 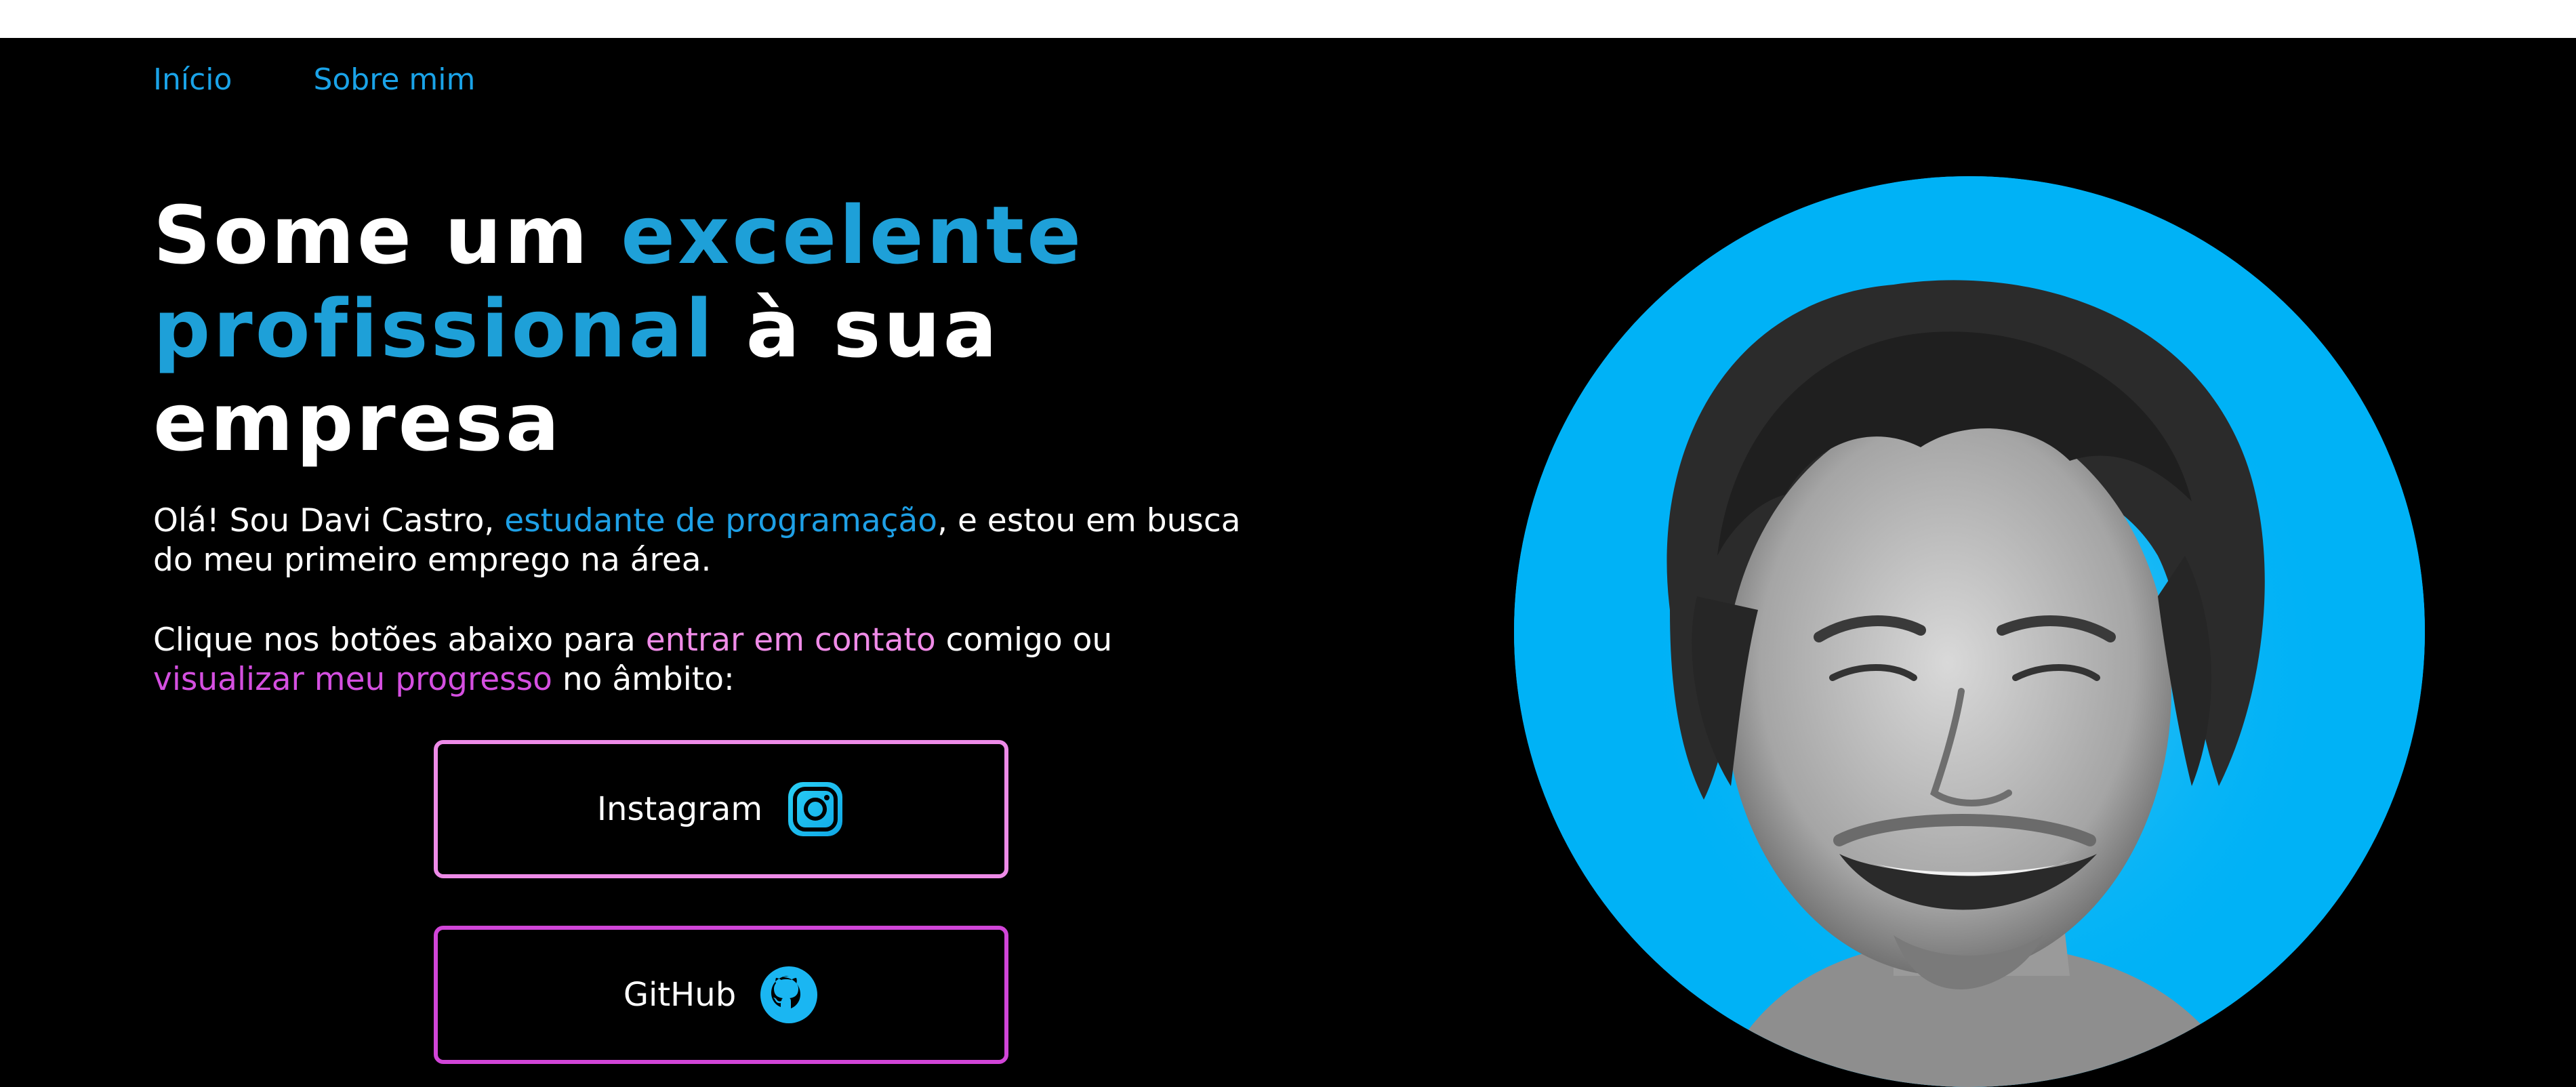 What do you see at coordinates (789, 995) in the screenshot?
I see `github-icon` at bounding box center [789, 995].